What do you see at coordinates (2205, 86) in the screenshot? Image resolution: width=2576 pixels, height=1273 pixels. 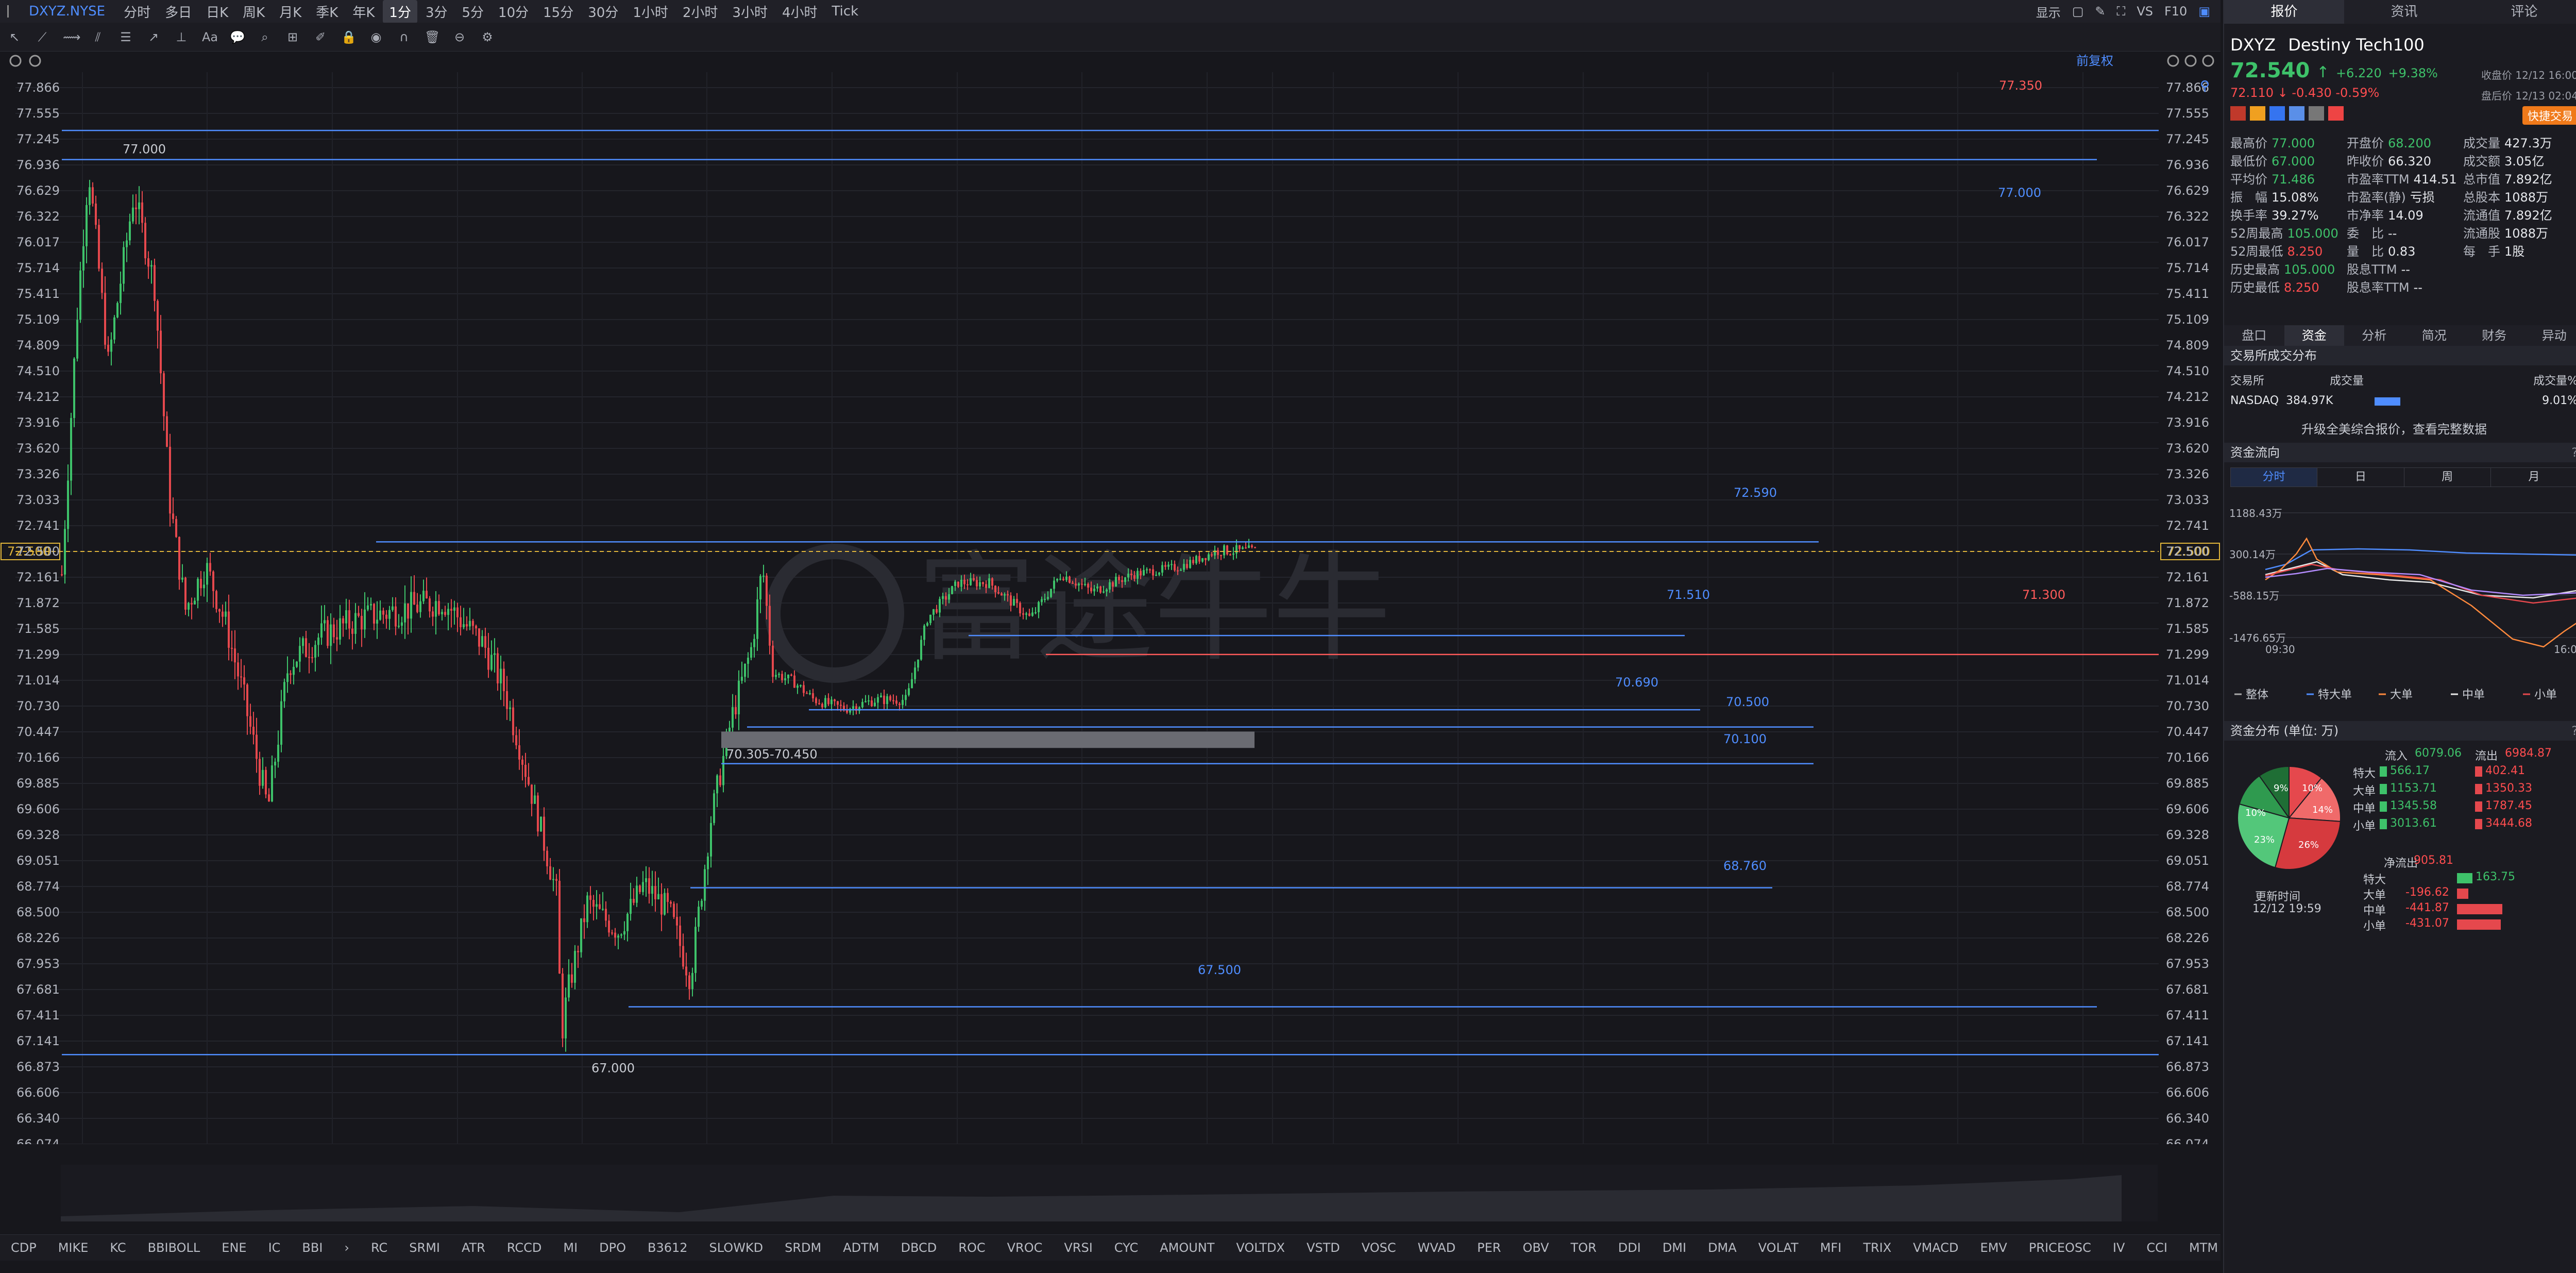 I see `pin-icon: ⚲` at bounding box center [2205, 86].